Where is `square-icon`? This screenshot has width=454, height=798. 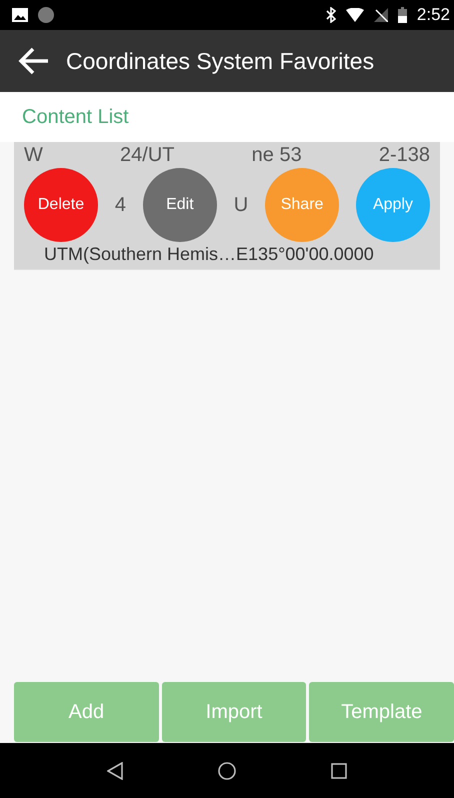 square-icon is located at coordinates (338, 770).